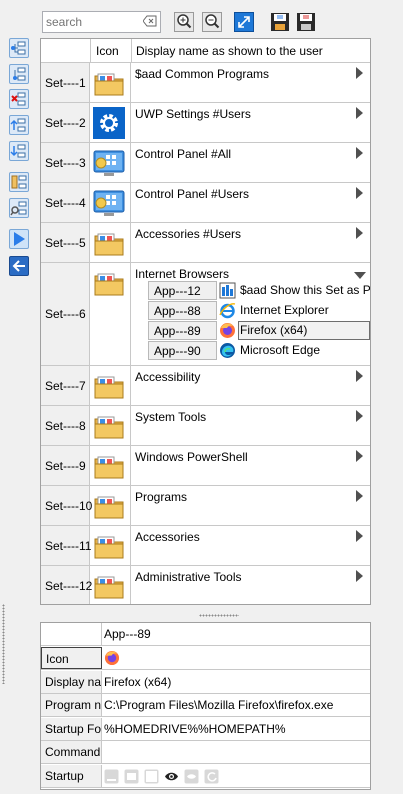  Describe the element at coordinates (65, 242) in the screenshot. I see `set-id-cell: Set----5` at that location.